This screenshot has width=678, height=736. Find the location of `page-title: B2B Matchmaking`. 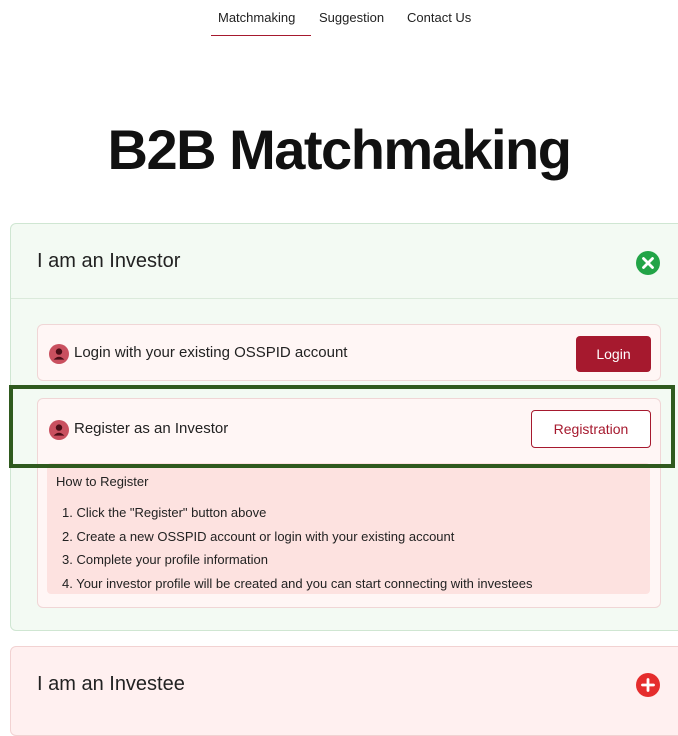

page-title: B2B Matchmaking is located at coordinates (339, 149).